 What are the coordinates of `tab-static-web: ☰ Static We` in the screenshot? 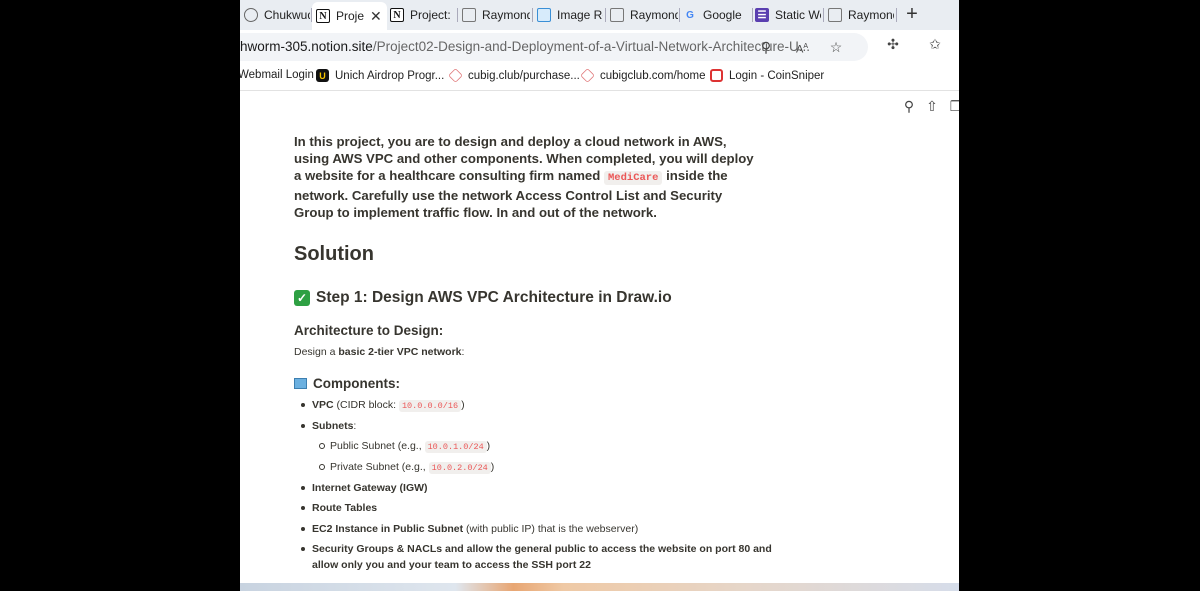 It's located at (788, 15).